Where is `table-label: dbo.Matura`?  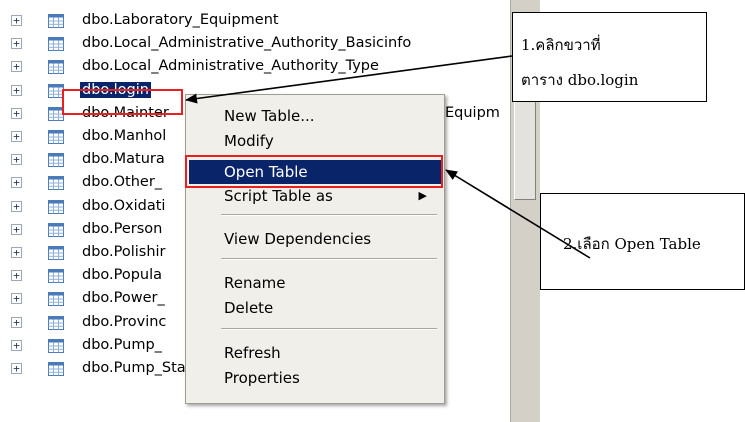 table-label: dbo.Matura is located at coordinates (123, 159).